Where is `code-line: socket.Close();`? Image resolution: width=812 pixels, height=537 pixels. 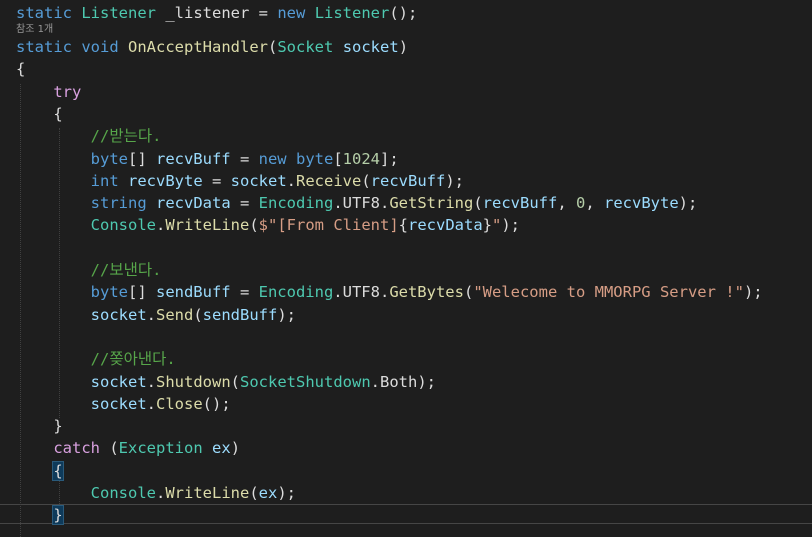
code-line: socket.Close(); is located at coordinates (123, 404).